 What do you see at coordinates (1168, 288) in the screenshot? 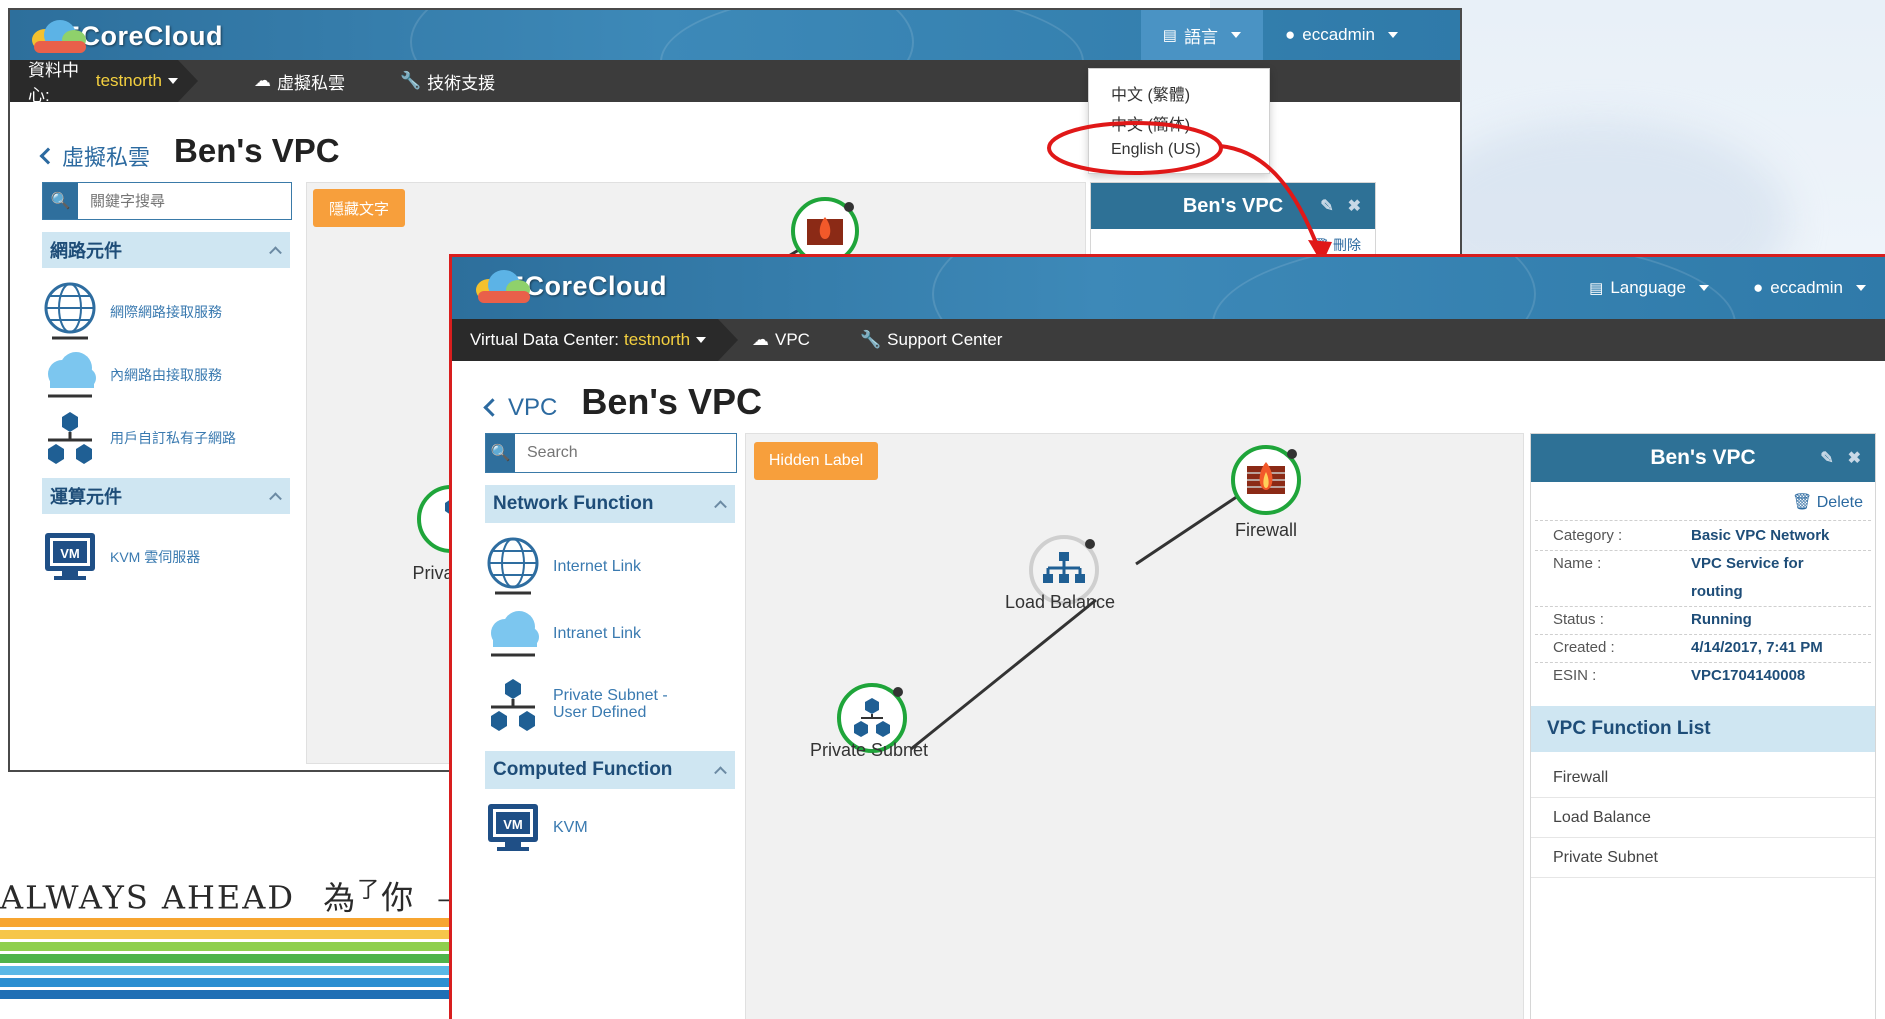
I see `top-bar: ECoreCloud ▤ Language ● eccadmin` at bounding box center [1168, 288].